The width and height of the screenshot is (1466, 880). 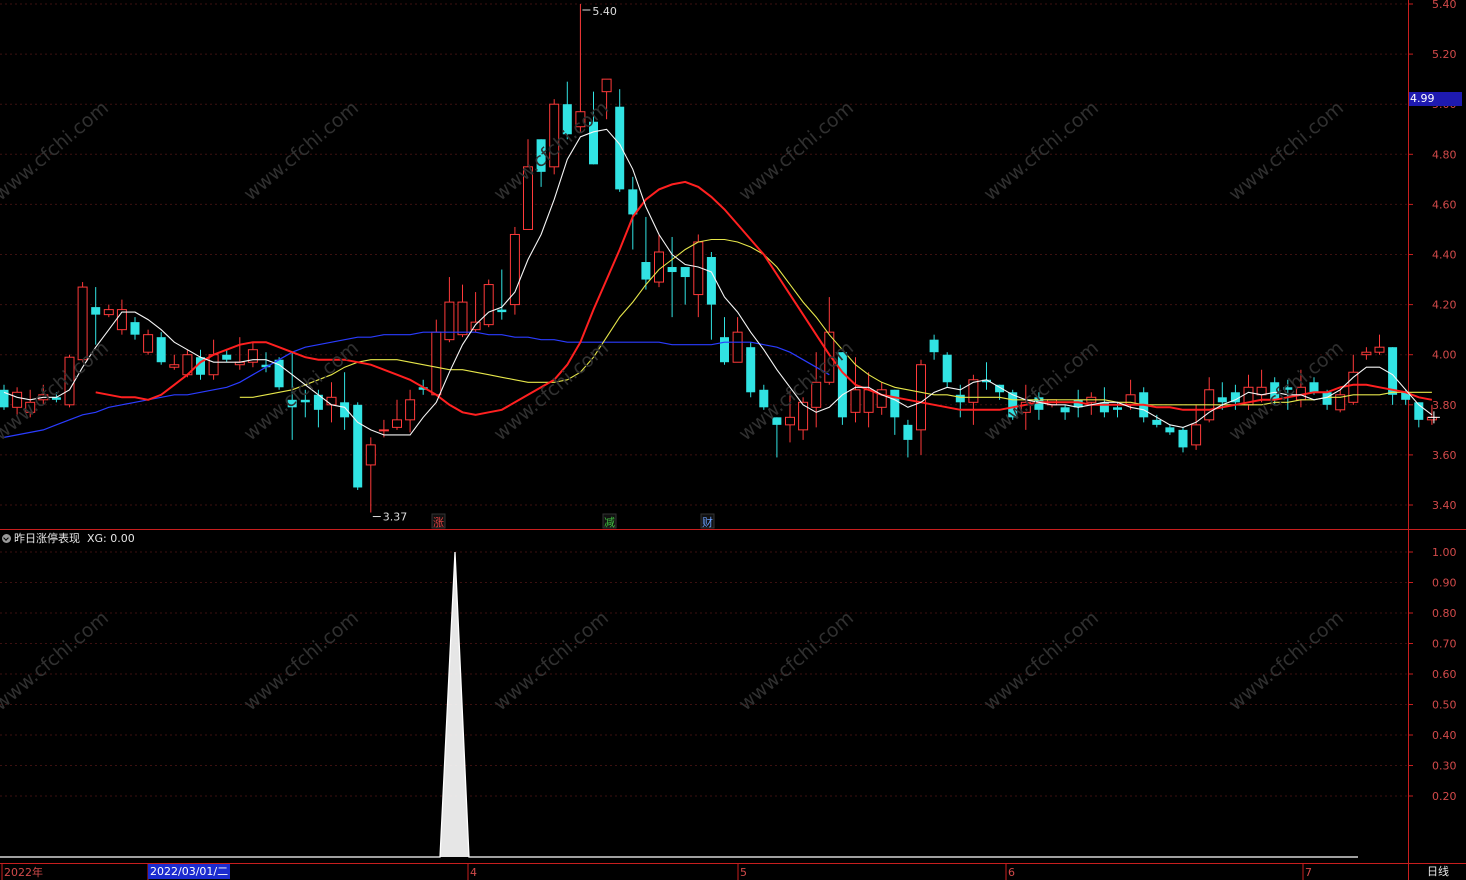 I want to click on event-marker: 财, so click(x=707, y=521).